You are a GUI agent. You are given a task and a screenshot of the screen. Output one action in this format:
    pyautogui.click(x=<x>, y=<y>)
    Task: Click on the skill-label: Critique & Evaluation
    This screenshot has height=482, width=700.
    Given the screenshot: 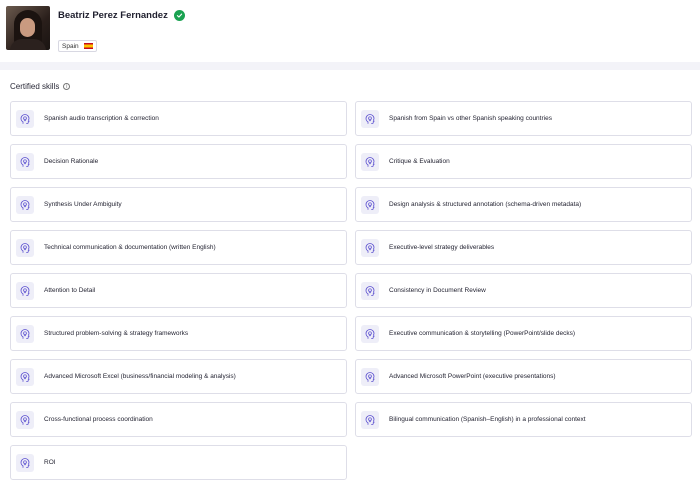 What is the action you would take?
    pyautogui.click(x=419, y=161)
    